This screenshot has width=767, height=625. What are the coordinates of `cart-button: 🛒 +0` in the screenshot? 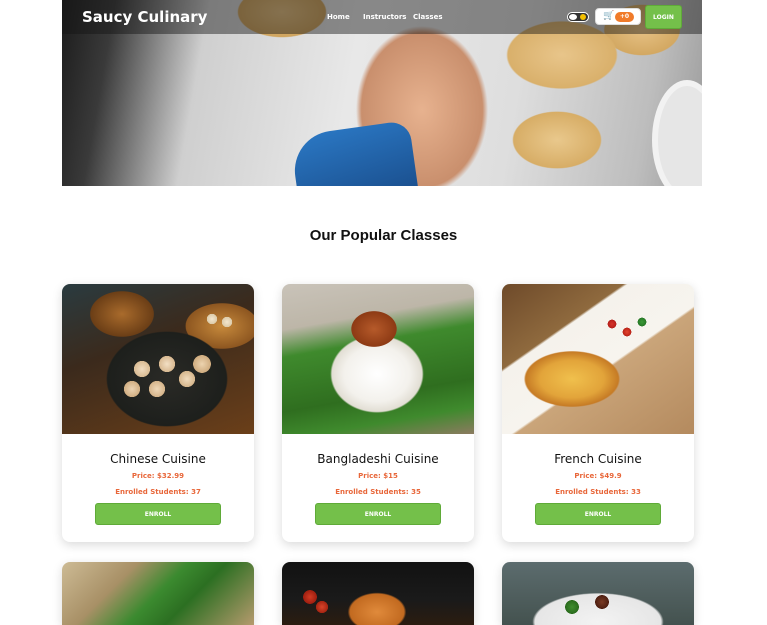 It's located at (618, 16).